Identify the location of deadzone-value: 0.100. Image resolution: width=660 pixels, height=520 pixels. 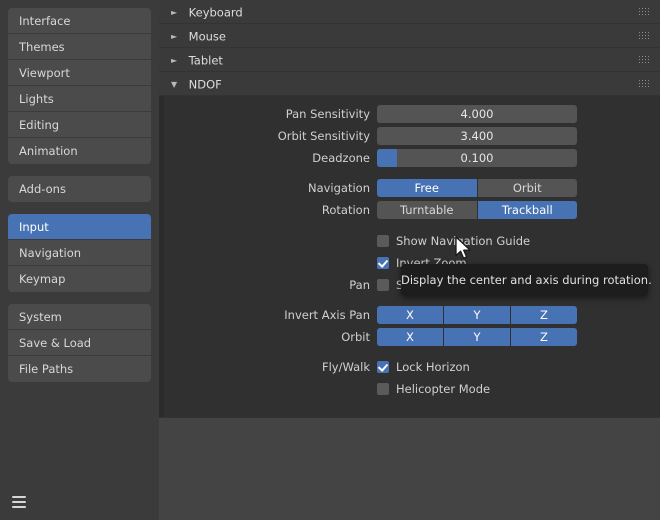
(477, 158).